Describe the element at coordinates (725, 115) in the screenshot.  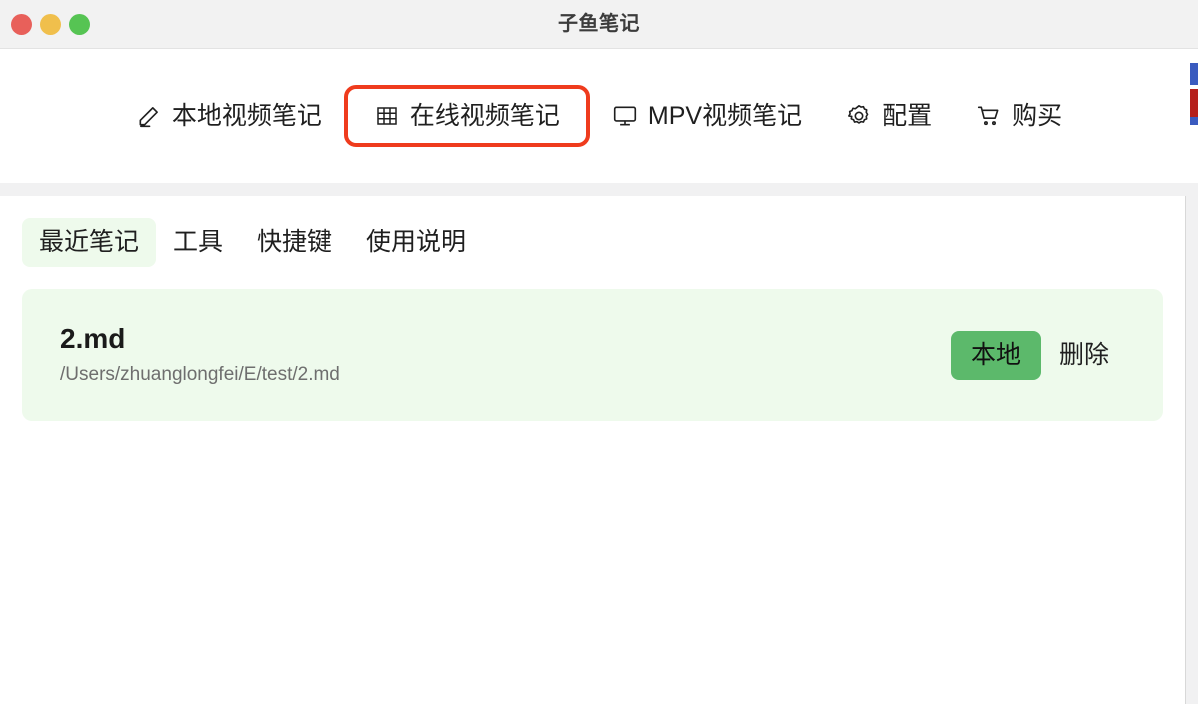
I see `nav-label-mpv-video-notes: MPV视频笔记` at that location.